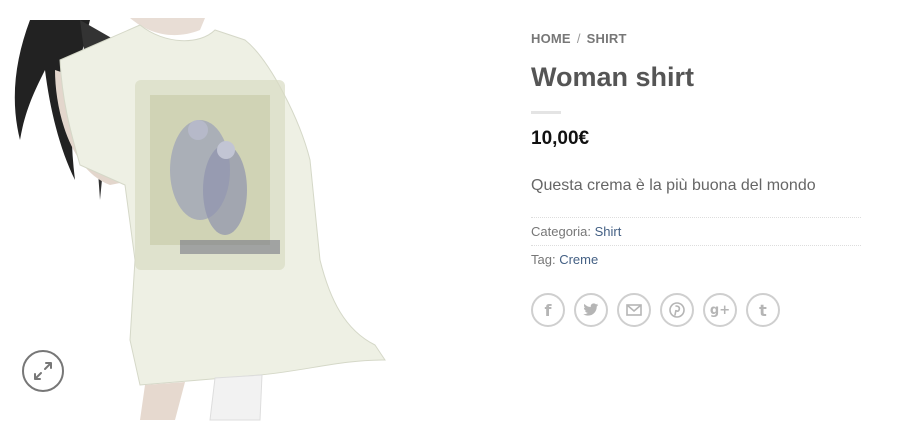  I want to click on email-icon, so click(634, 310).